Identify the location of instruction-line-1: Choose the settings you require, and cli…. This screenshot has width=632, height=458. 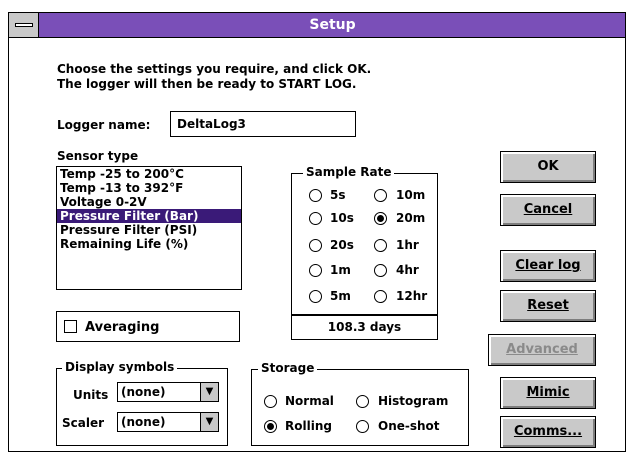
(214, 69).